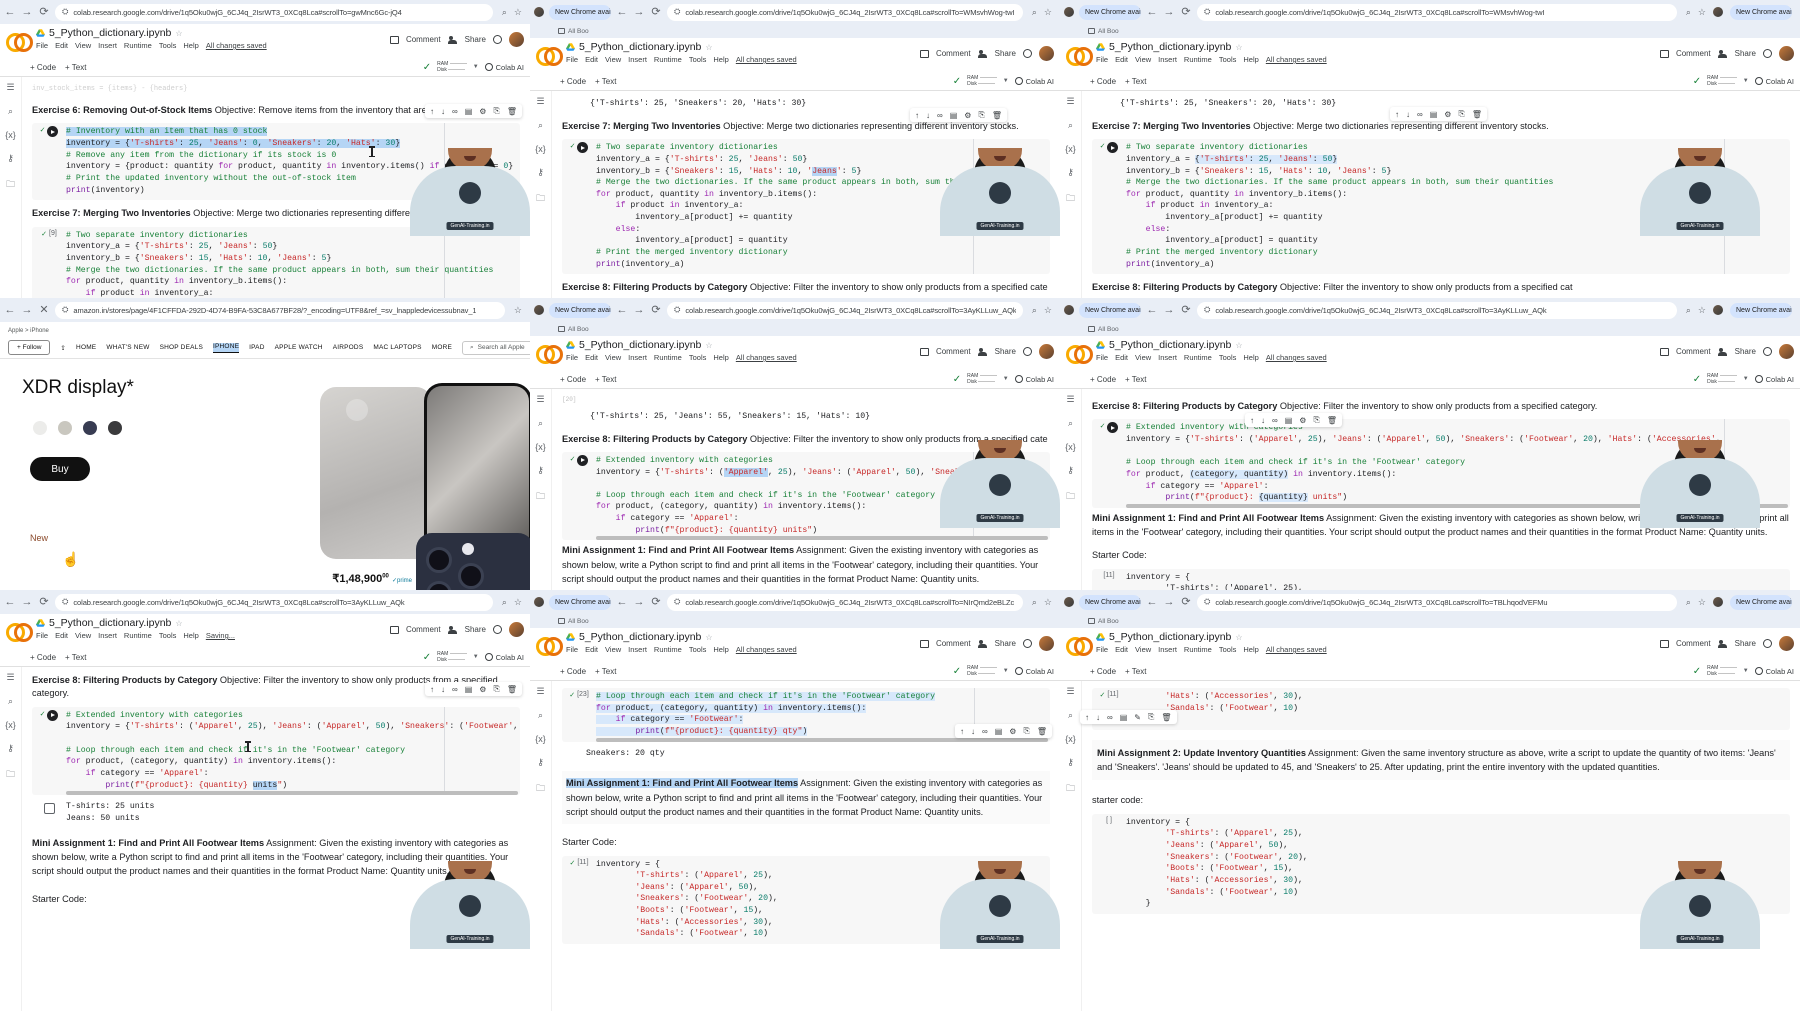 This screenshot has height=1011, width=1800. What do you see at coordinates (1103, 31) in the screenshot?
I see `bookmark-all-bookmarks: All Boo` at bounding box center [1103, 31].